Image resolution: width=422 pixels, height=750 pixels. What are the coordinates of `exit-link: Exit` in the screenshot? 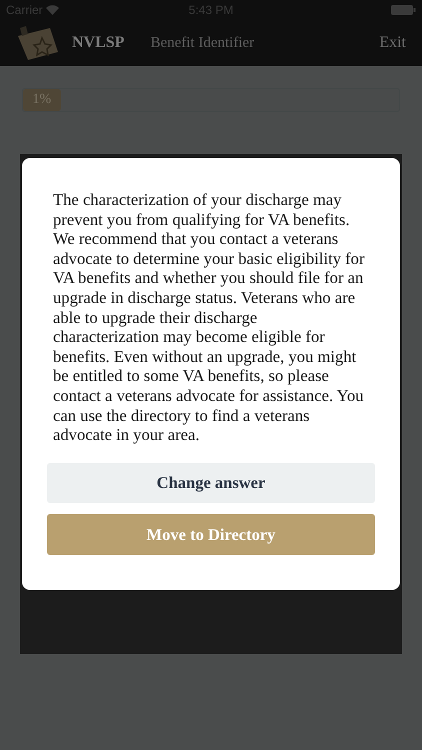 It's located at (392, 43).